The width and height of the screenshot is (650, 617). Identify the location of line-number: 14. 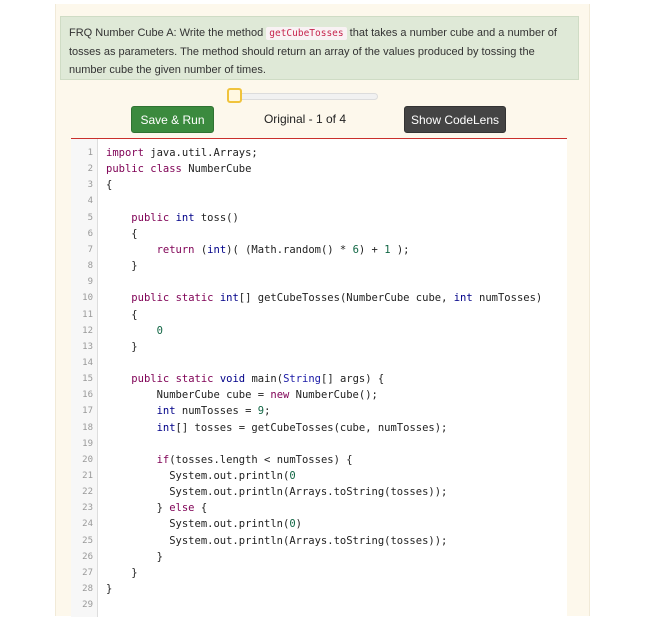
(87, 362).